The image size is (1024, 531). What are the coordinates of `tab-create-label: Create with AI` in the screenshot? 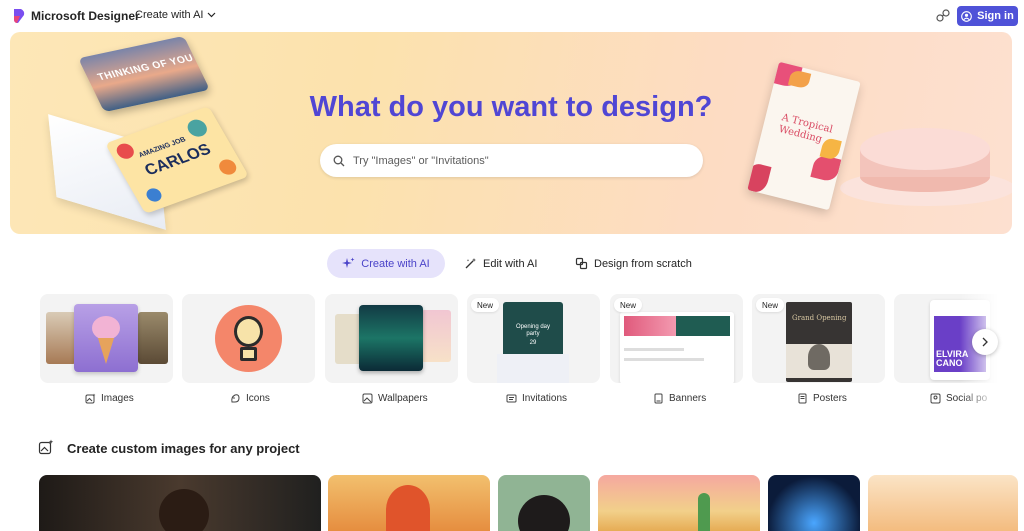 It's located at (395, 263).